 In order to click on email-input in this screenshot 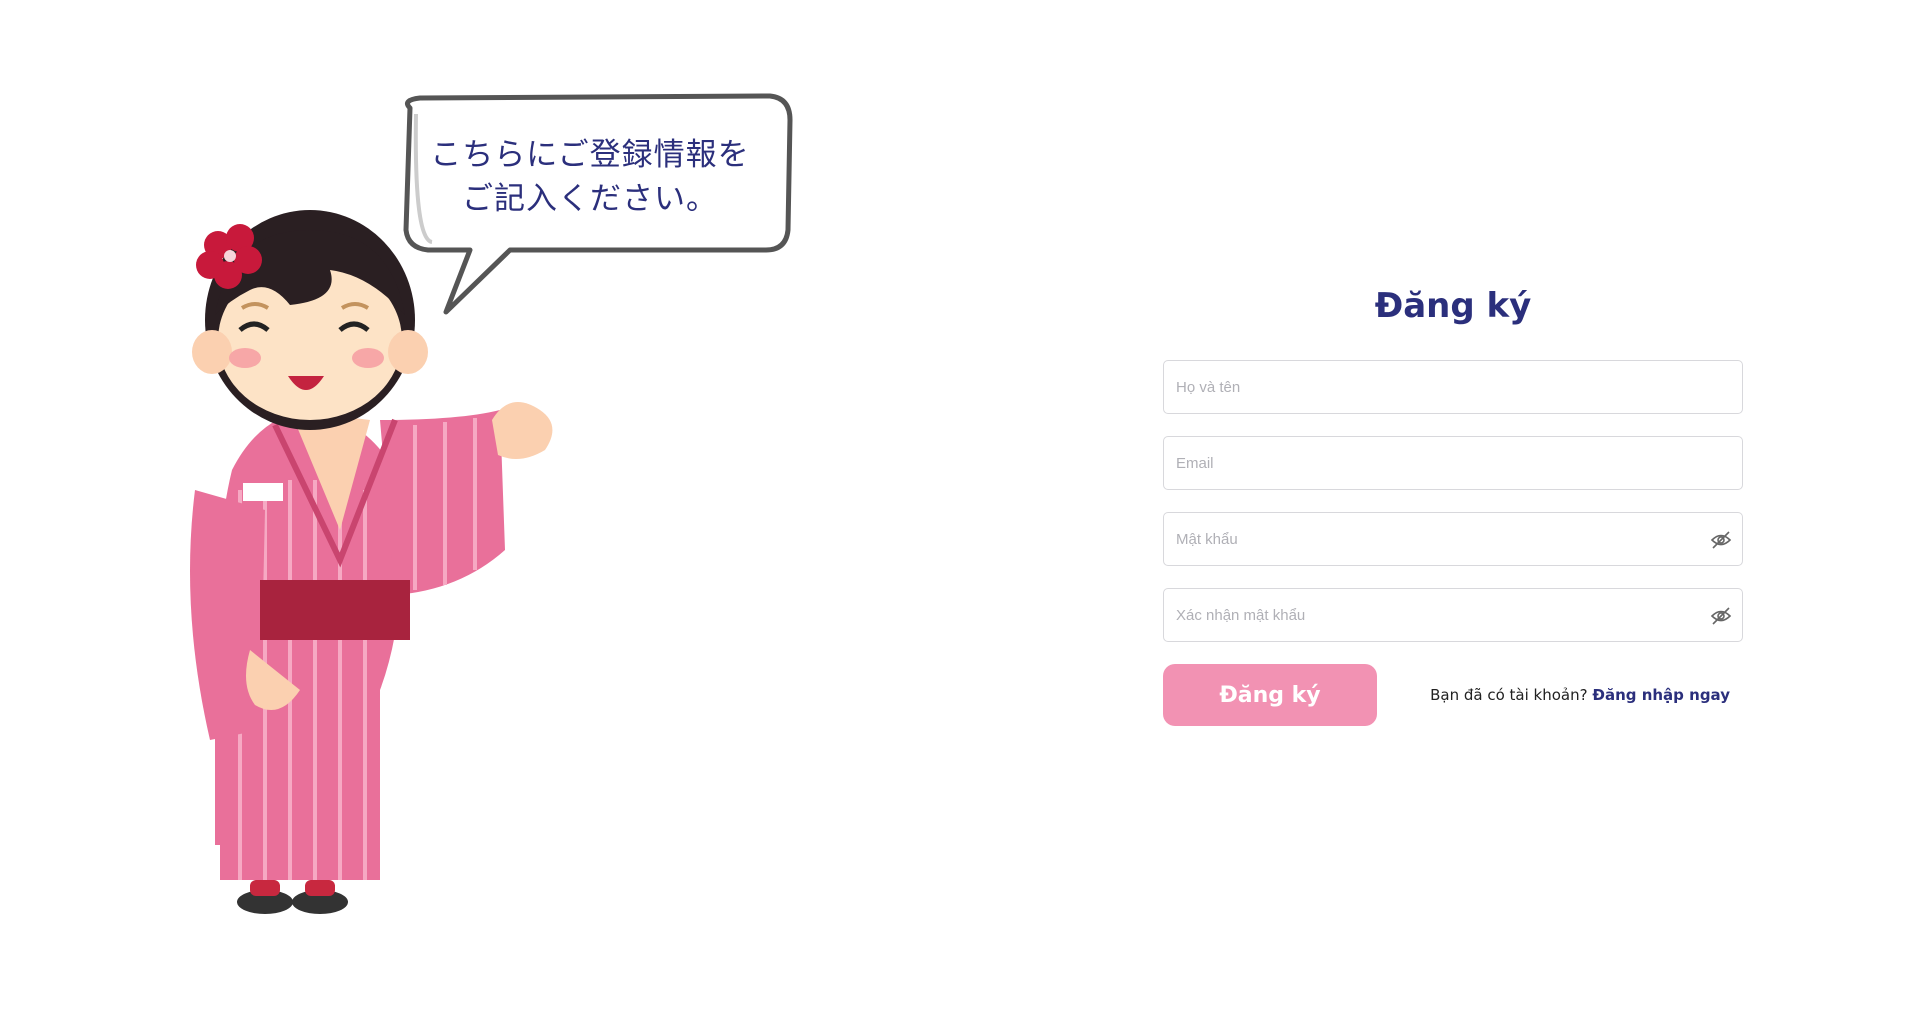, I will do `click(1453, 463)`.